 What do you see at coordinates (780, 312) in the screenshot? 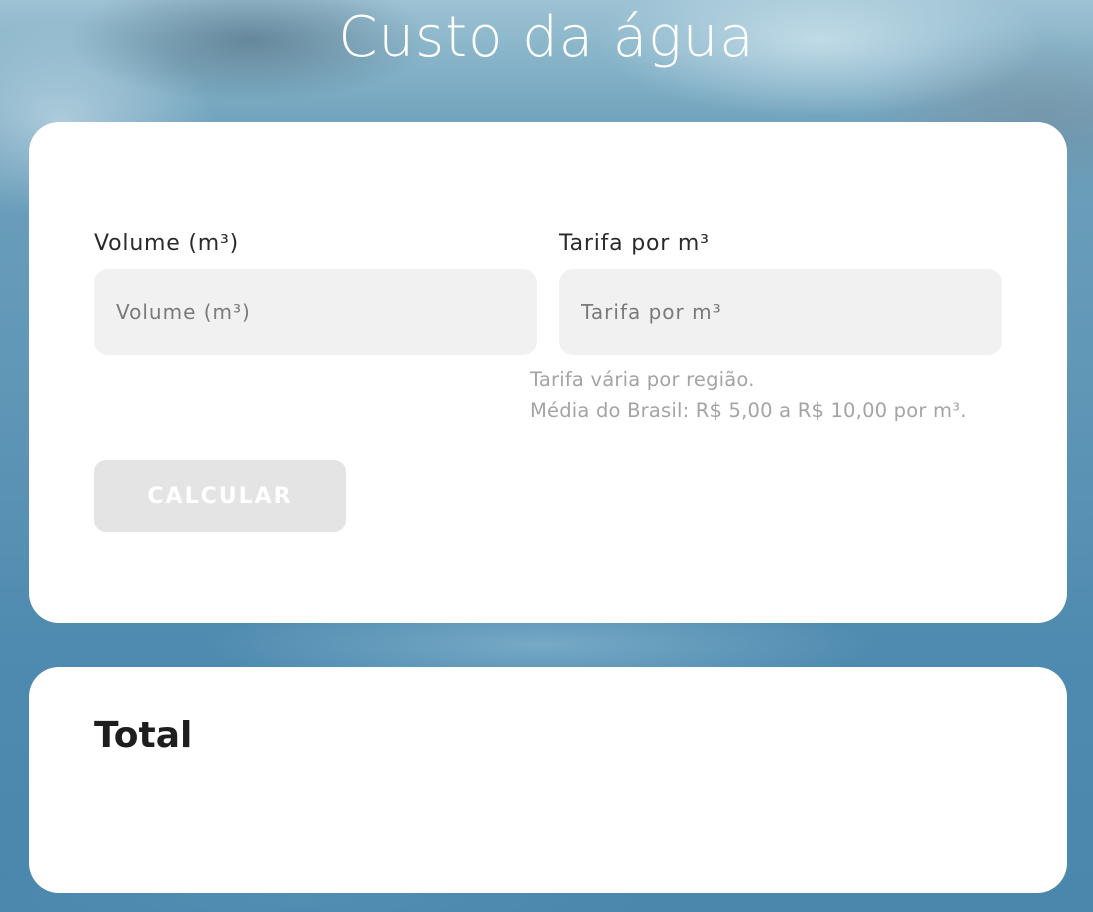
I see `tariff-input` at bounding box center [780, 312].